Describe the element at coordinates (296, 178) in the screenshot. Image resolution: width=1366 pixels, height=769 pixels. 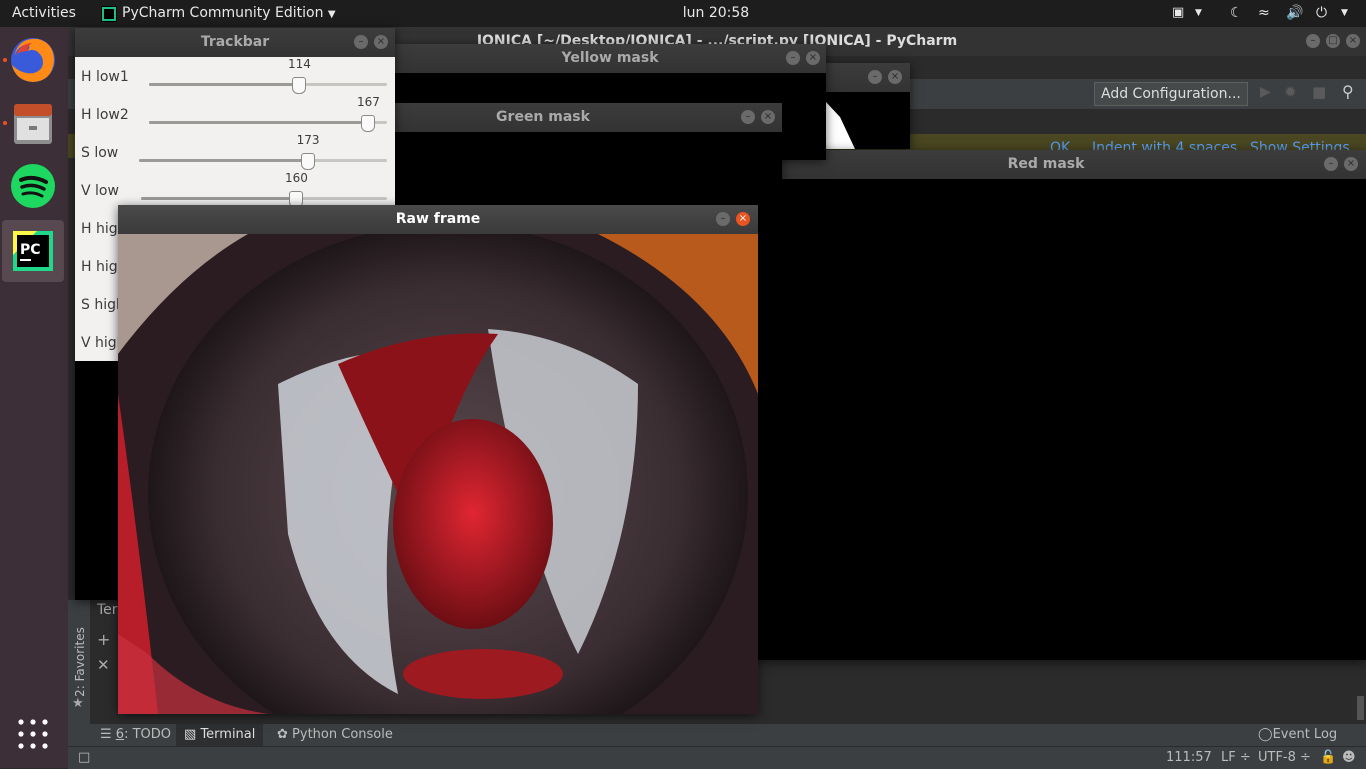
I see `slider-value: 160` at that location.